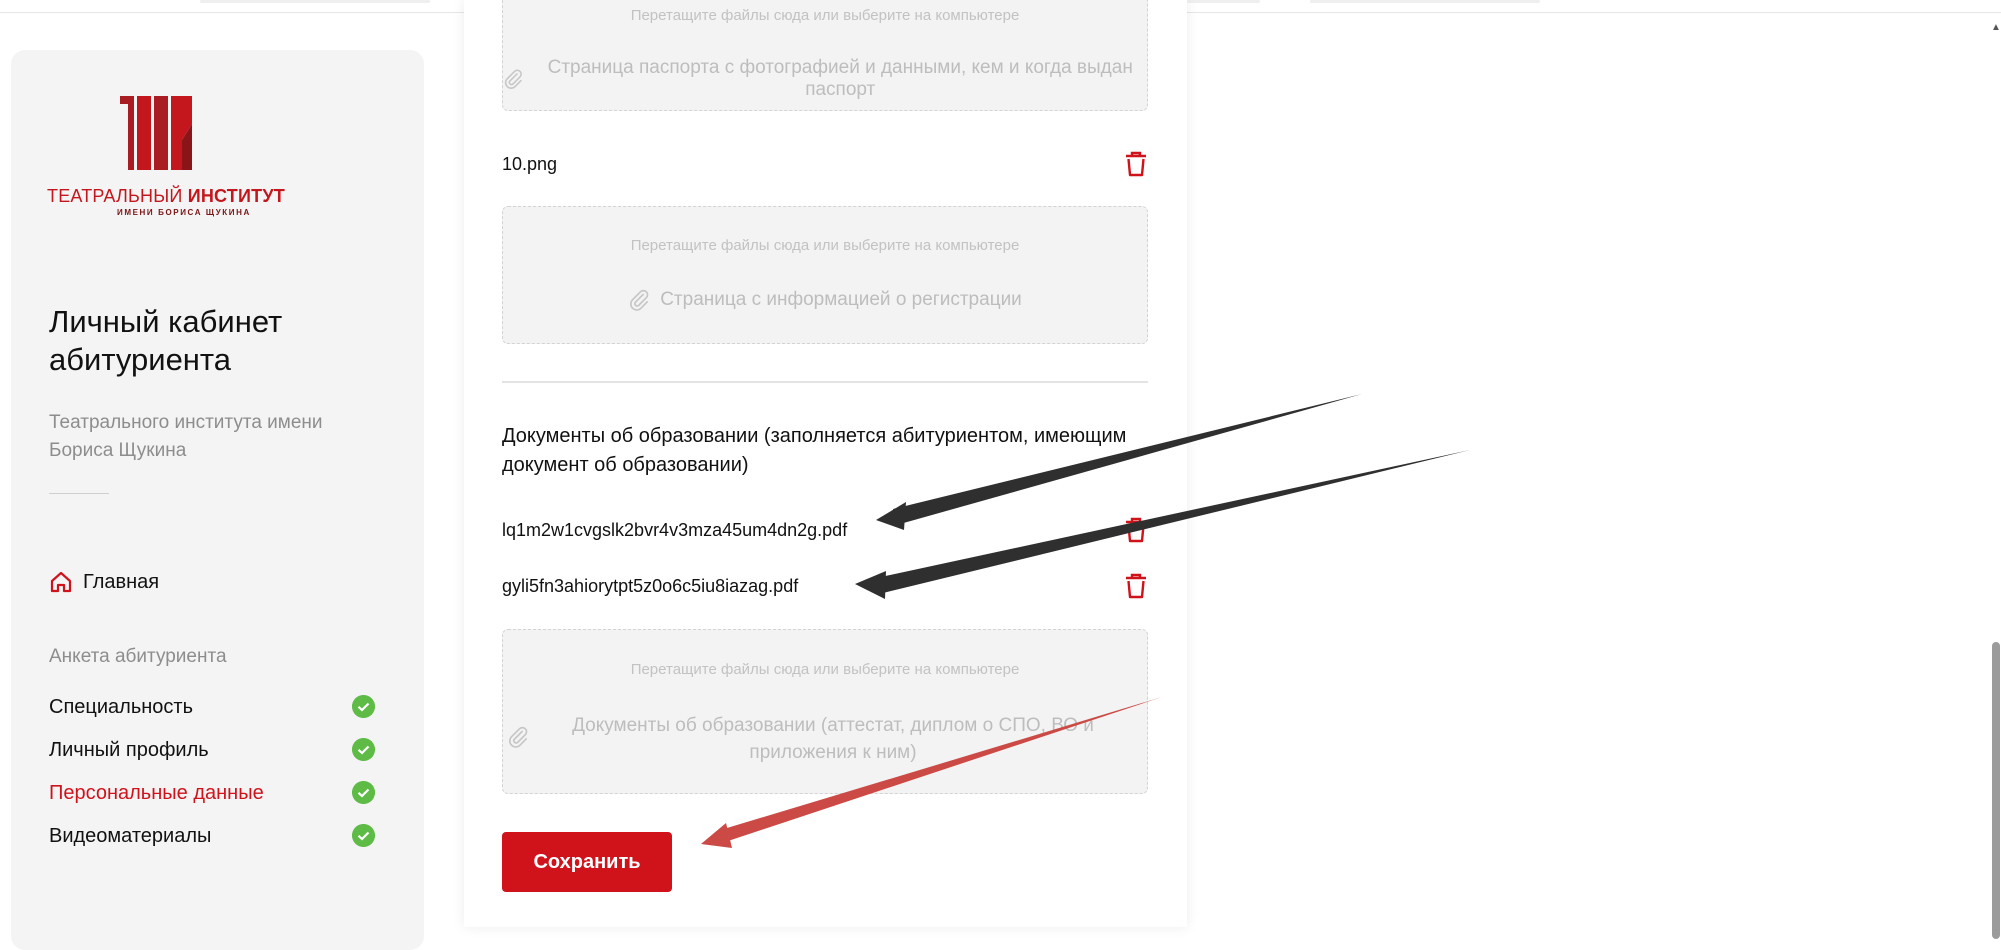 This screenshot has width=2001, height=950. I want to click on file-name: 10.png, so click(530, 163).